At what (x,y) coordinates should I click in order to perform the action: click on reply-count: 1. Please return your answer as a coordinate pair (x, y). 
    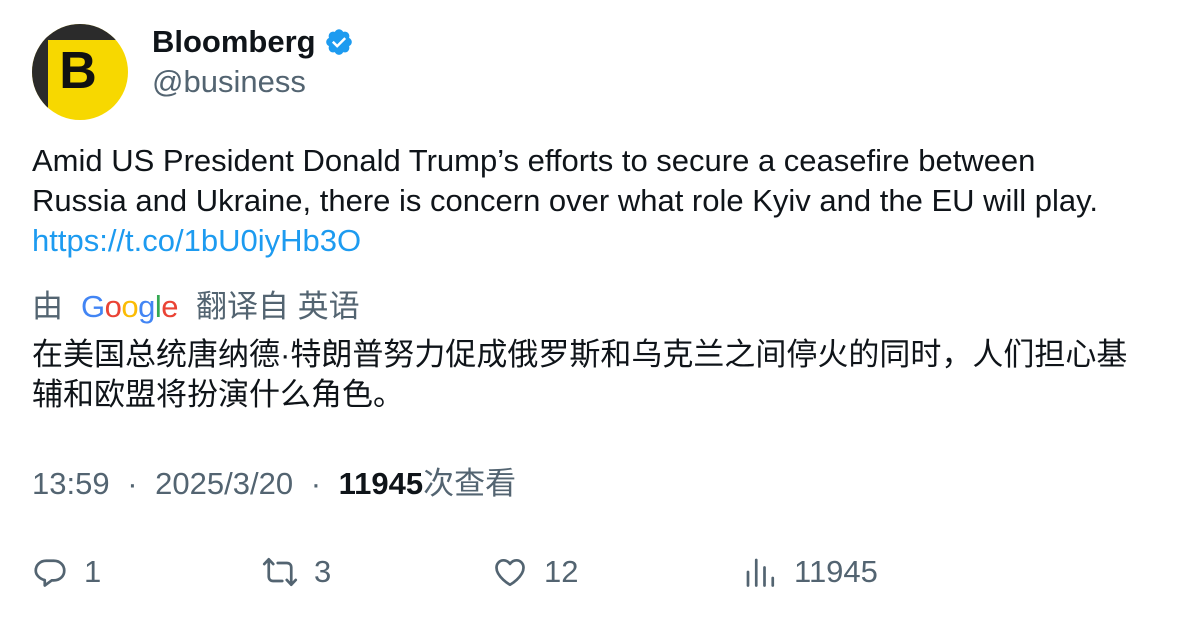
    Looking at the image, I should click on (93, 571).